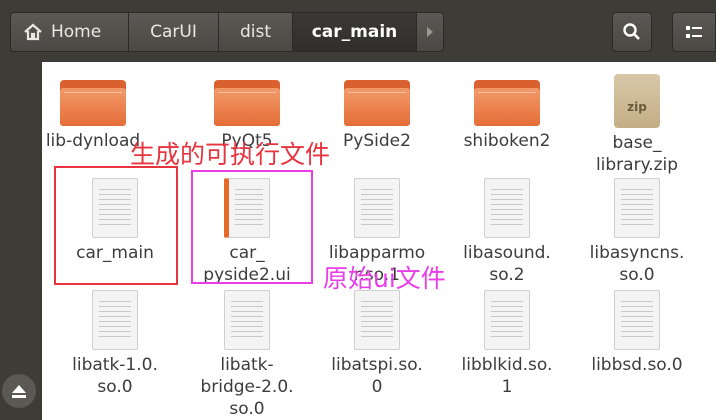 The height and width of the screenshot is (420, 716). I want to click on file-item: libasound. so.2, so click(507, 232).